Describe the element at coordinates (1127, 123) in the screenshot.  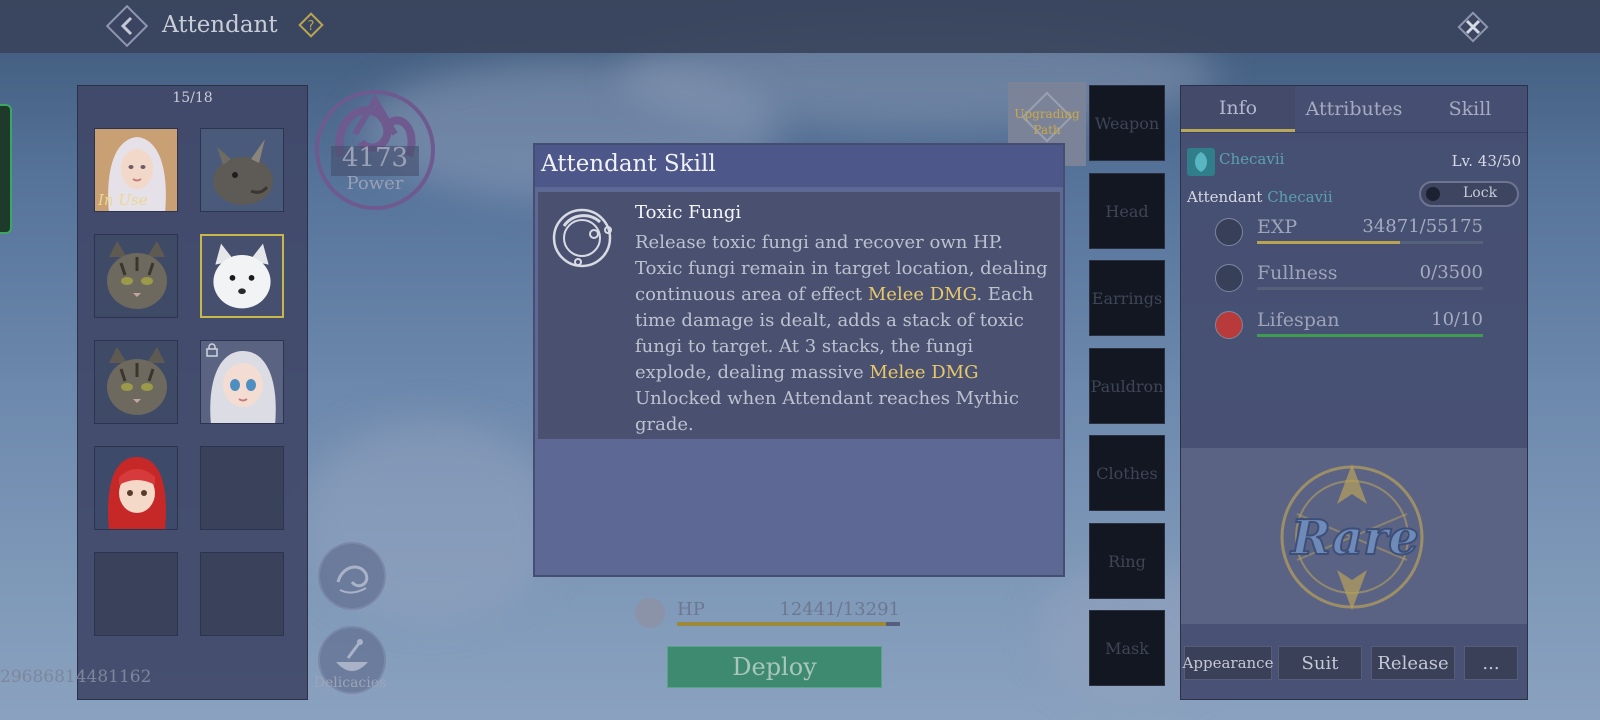
I see `equip-slot-weapon: Weapon` at that location.